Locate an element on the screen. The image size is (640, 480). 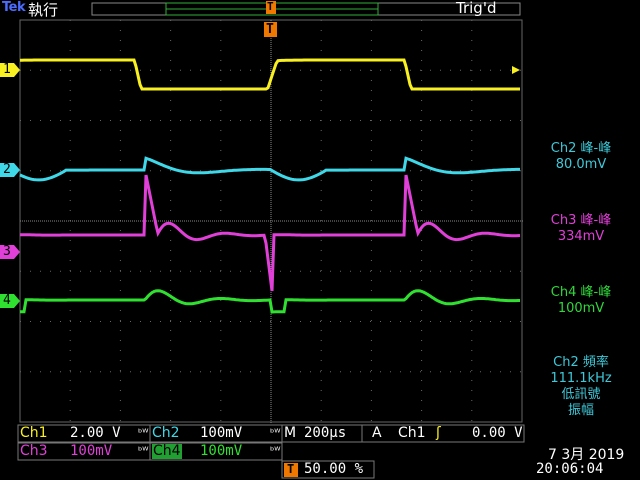
ch1-status: Ch1 is located at coordinates (34, 433).